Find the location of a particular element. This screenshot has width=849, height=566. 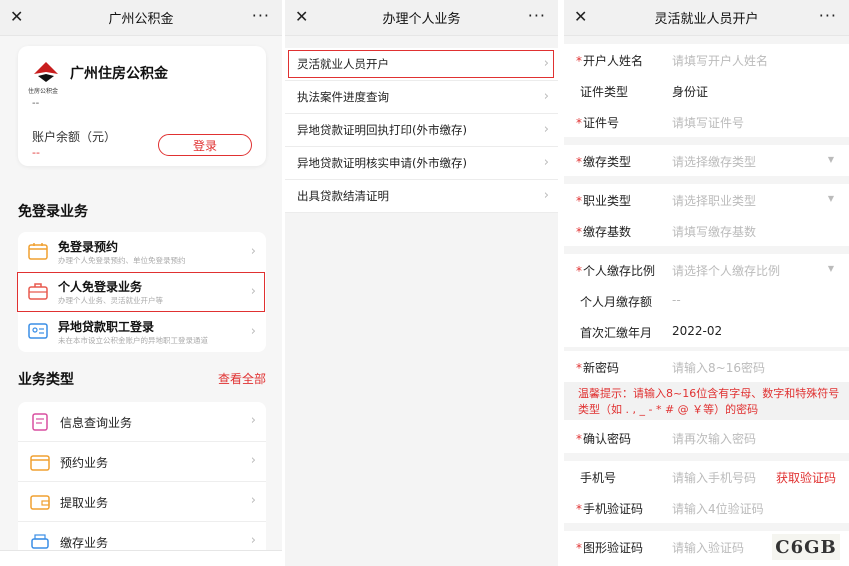

field-image-code: *图形验证码 请输入验证码 C6GB is located at coordinates (706, 546).